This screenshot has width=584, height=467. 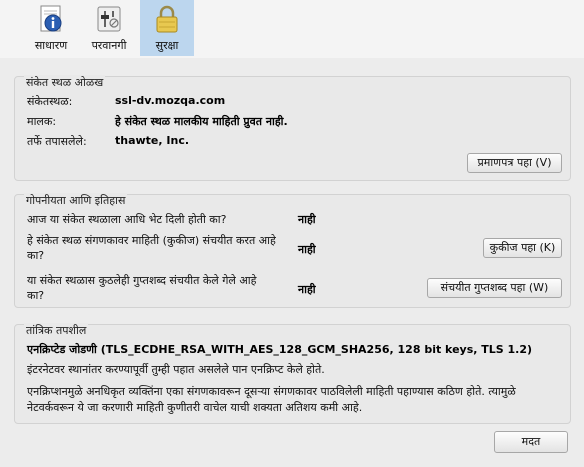 I want to click on help-button: मदत, so click(x=531, y=442).